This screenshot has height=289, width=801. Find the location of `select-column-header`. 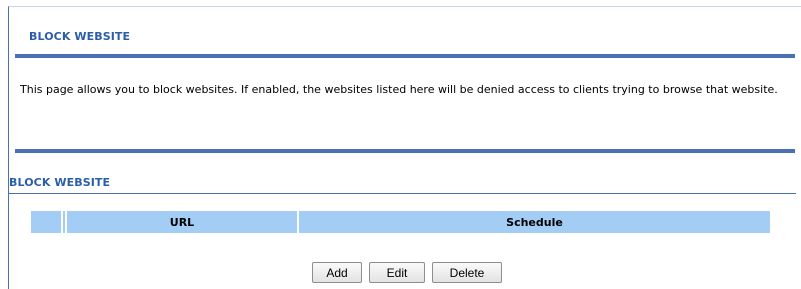

select-column-header is located at coordinates (47, 222).